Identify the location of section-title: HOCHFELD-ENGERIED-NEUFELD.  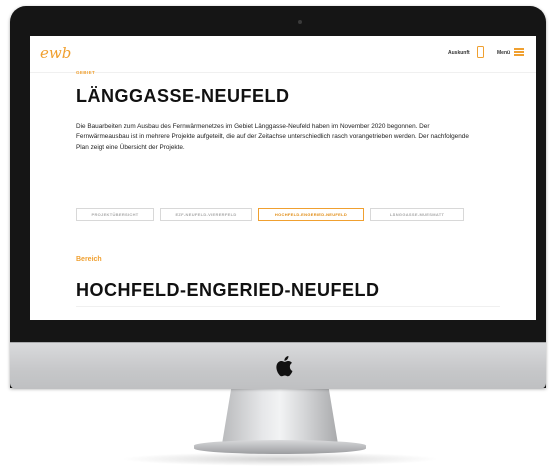
(228, 290).